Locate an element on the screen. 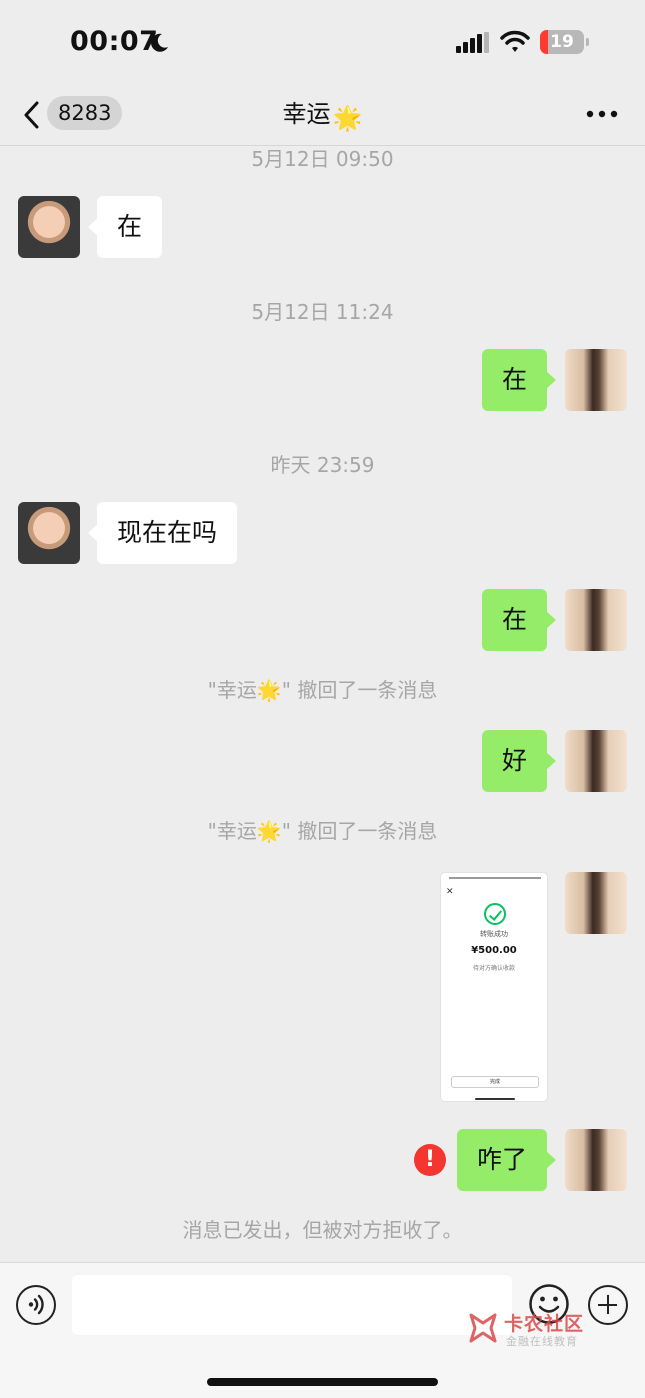 Image resolution: width=645 pixels, height=1398 pixels. message-timestamp: 5月12日 11:24 is located at coordinates (322, 312).